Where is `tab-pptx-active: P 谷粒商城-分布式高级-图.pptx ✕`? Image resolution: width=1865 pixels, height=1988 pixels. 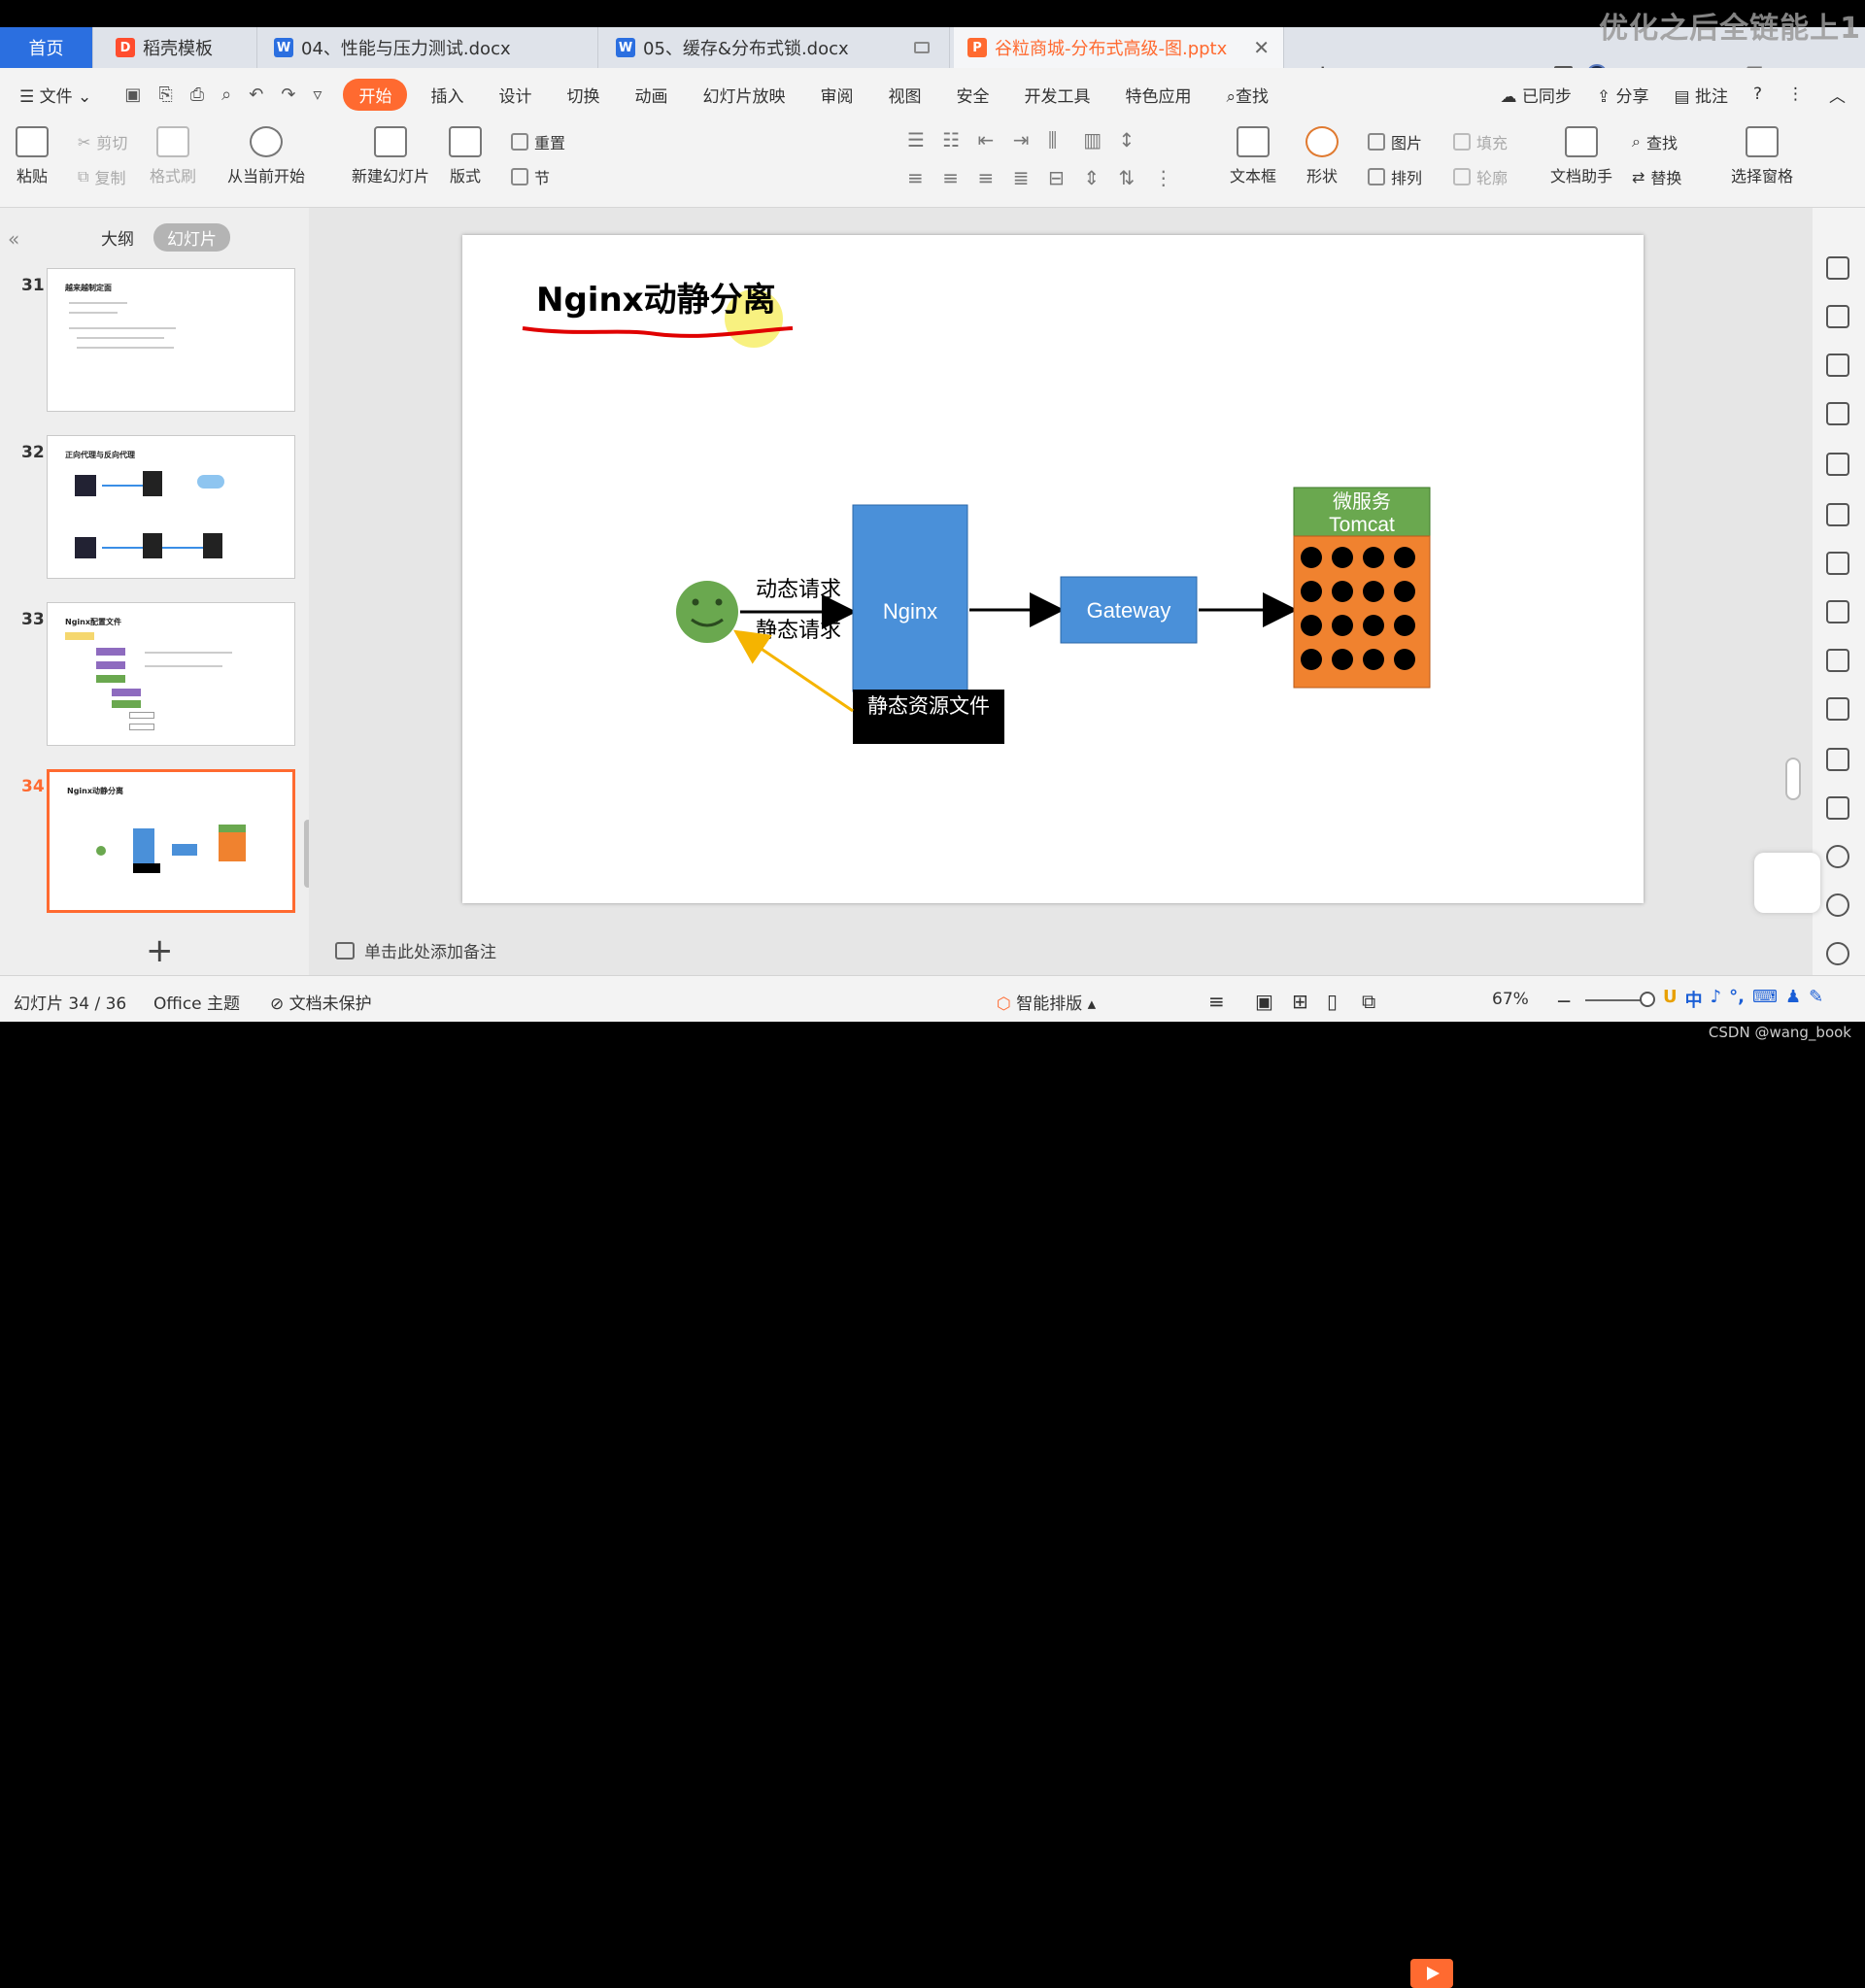
tab-pptx-active: P 谷粒商城-分布式高级-图.pptx ✕ is located at coordinates (1119, 47).